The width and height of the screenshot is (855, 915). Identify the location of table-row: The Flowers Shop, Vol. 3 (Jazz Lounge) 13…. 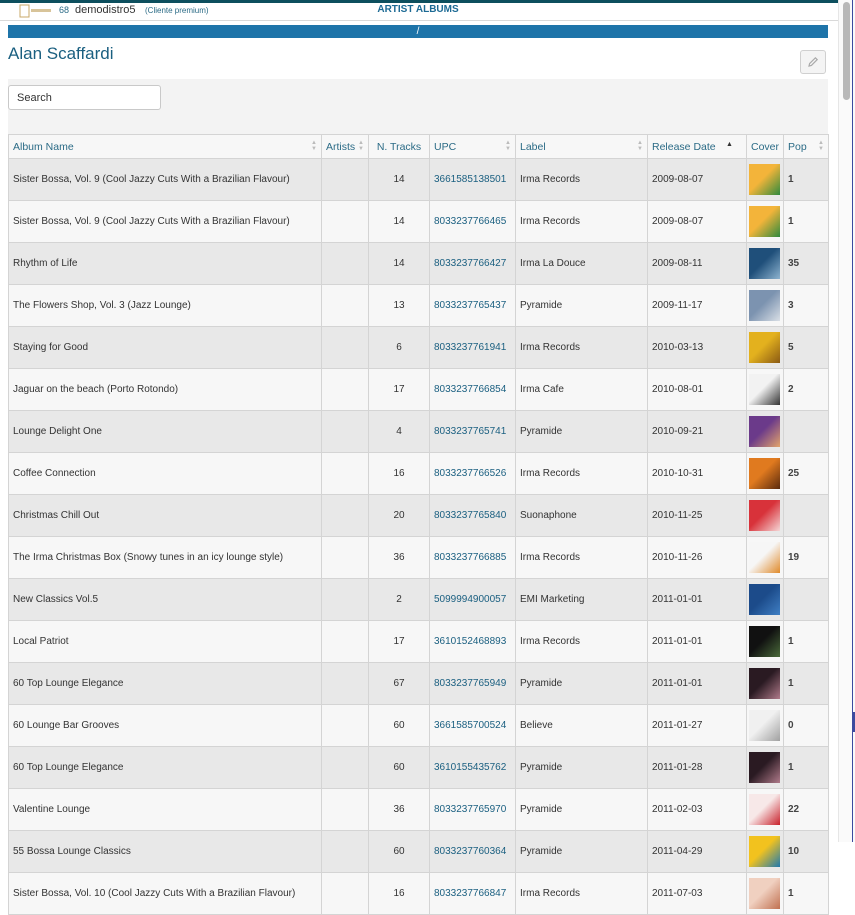
(418, 305).